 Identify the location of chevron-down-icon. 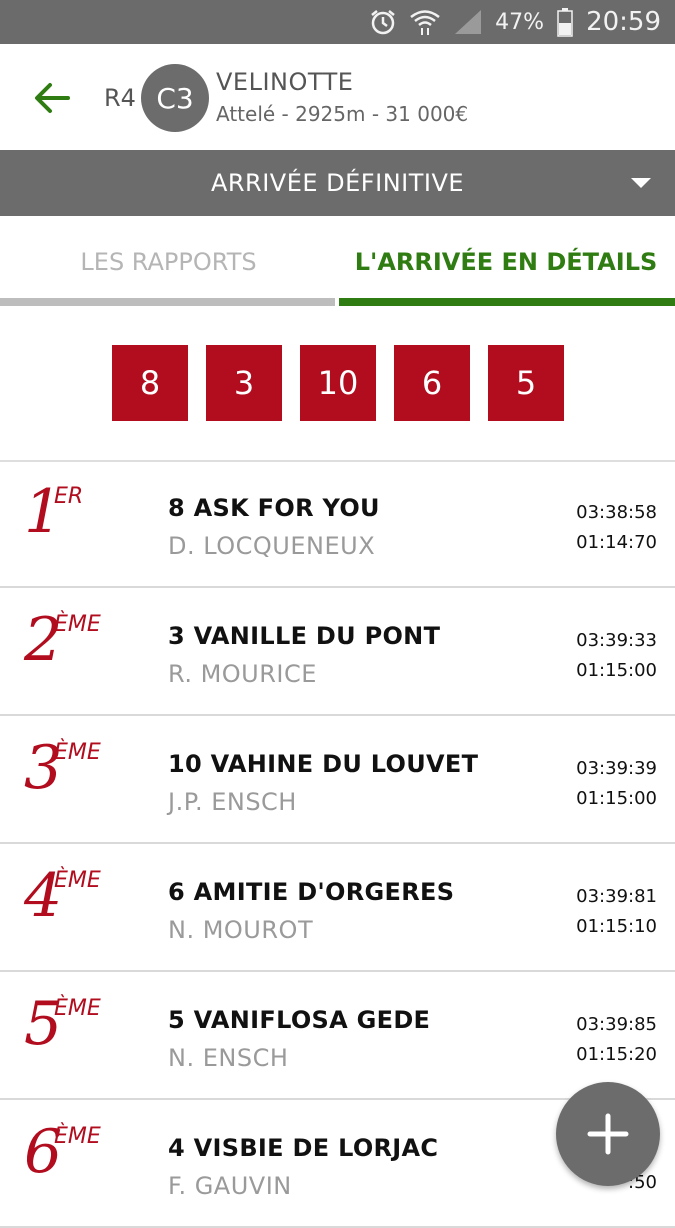
(641, 183).